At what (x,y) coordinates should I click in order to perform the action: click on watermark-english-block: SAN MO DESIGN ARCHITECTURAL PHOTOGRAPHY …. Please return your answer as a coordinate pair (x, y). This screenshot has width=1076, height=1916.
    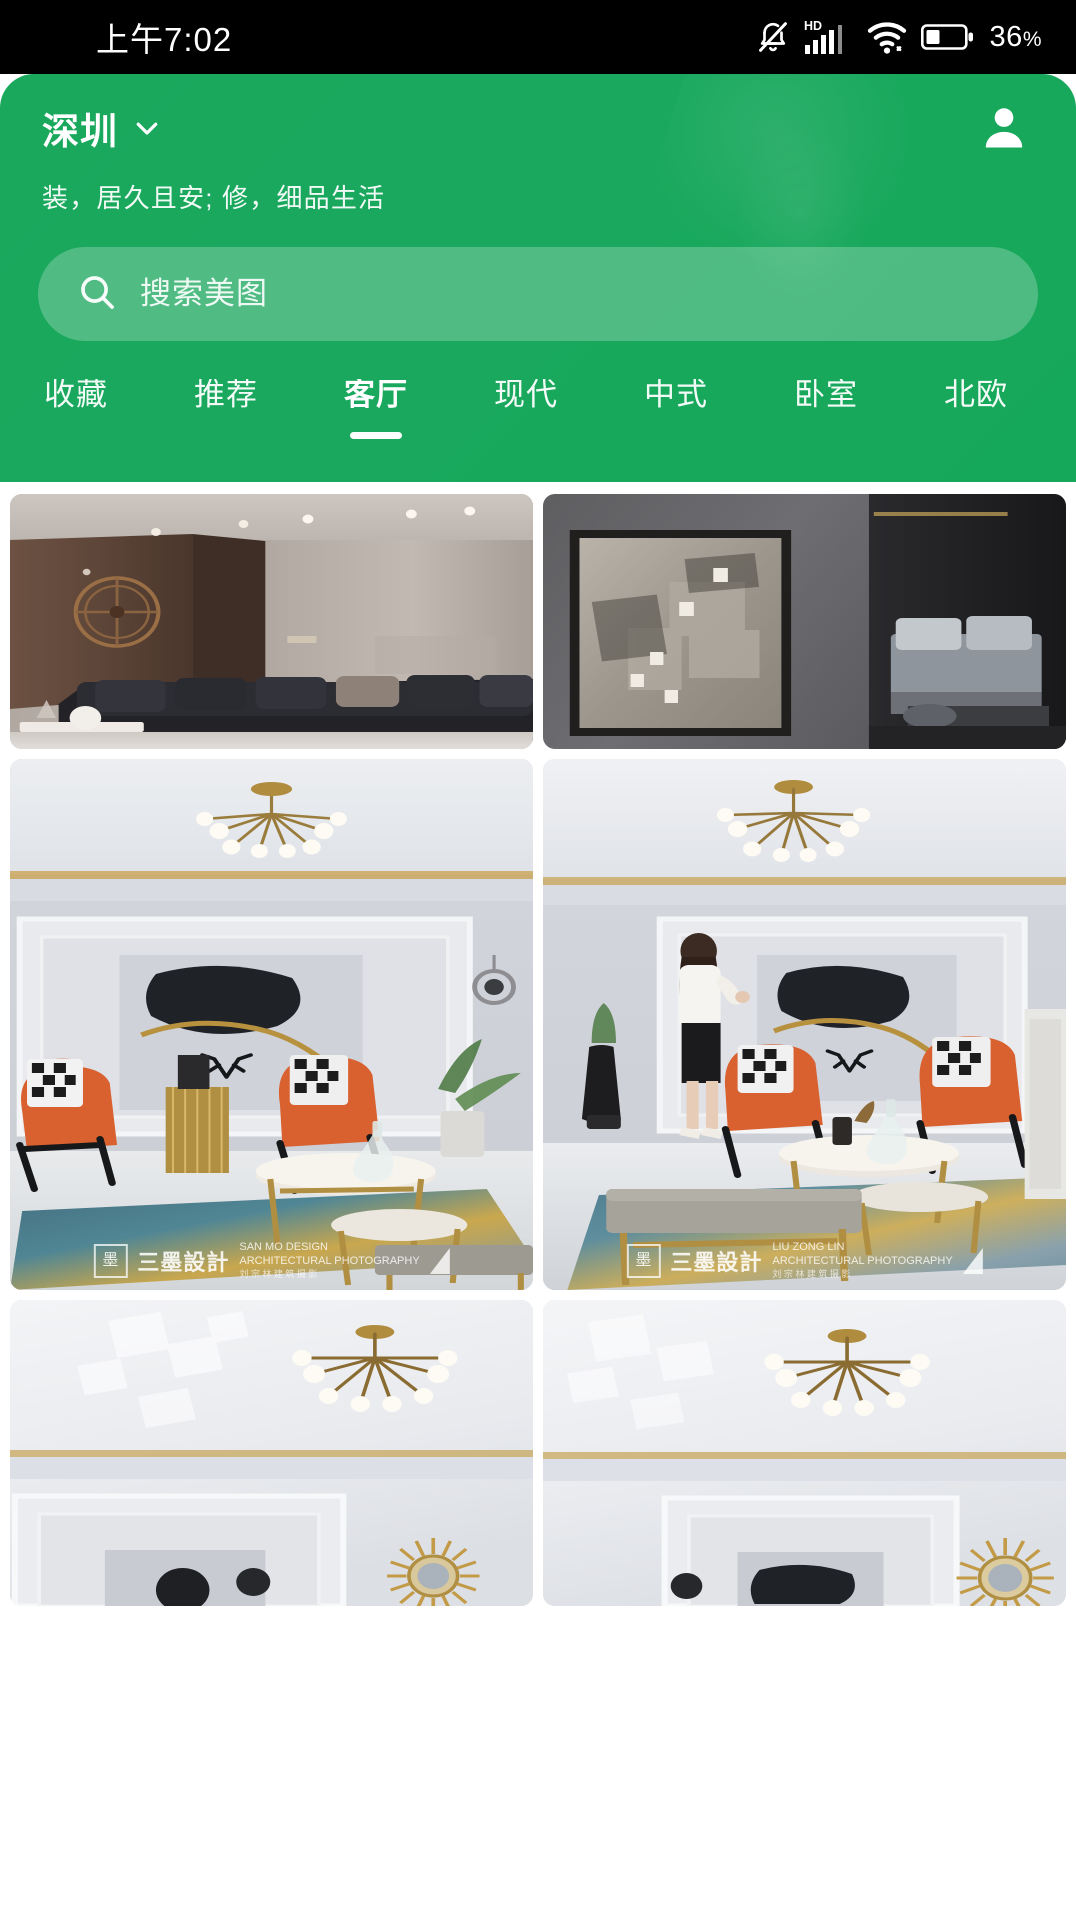
    Looking at the image, I should click on (329, 1260).